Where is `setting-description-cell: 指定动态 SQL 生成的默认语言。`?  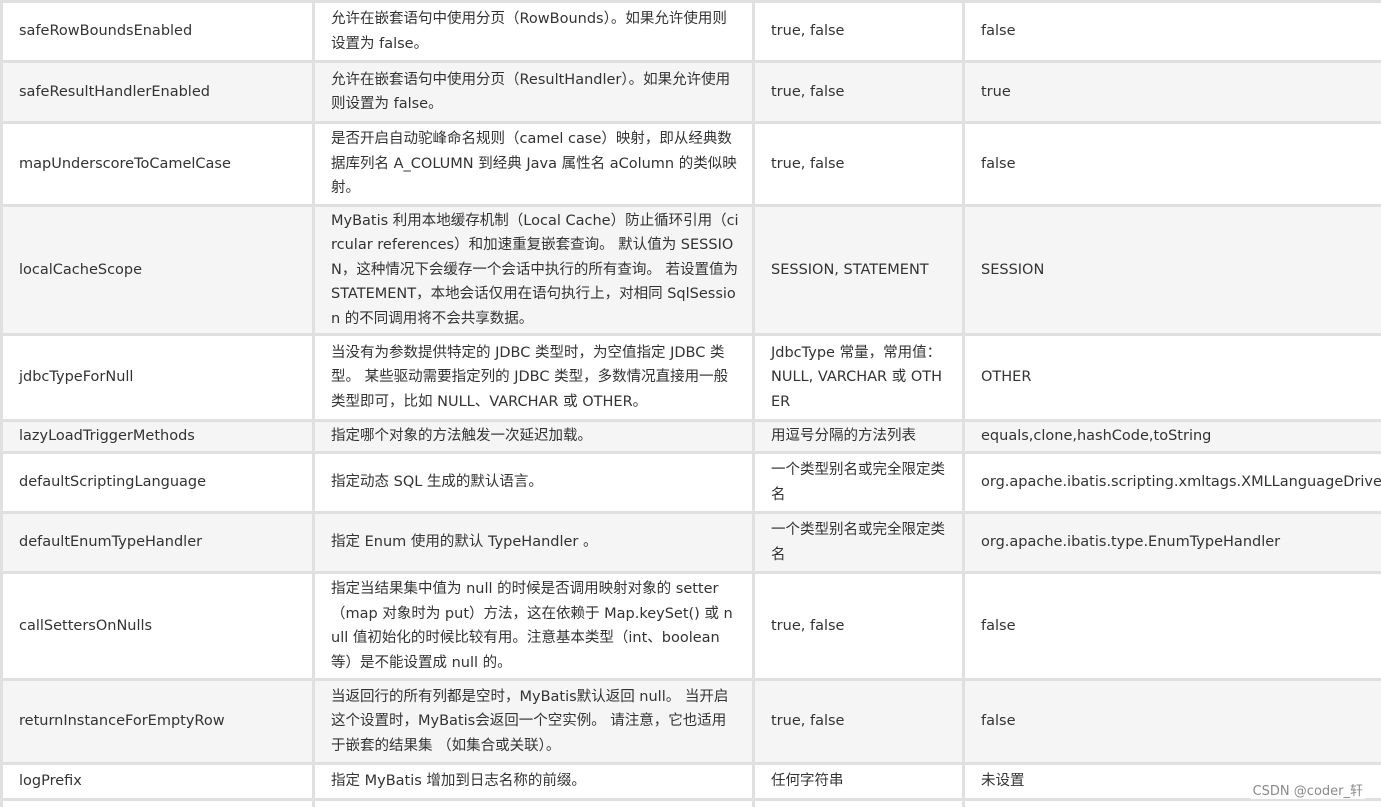
setting-description-cell: 指定动态 SQL 生成的默认语言。 is located at coordinates (533, 482).